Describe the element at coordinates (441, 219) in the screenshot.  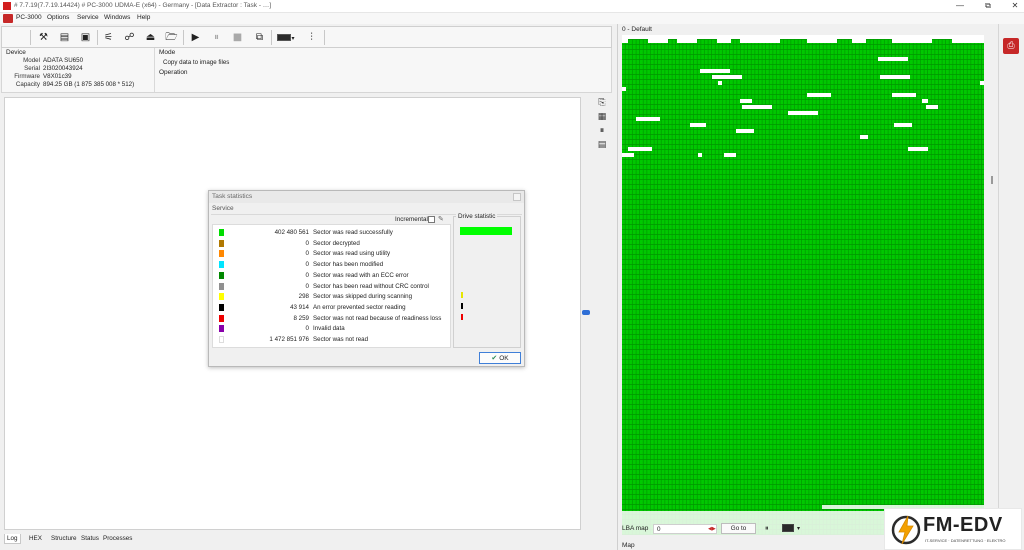
I see `eraser-icon: ✎` at that location.